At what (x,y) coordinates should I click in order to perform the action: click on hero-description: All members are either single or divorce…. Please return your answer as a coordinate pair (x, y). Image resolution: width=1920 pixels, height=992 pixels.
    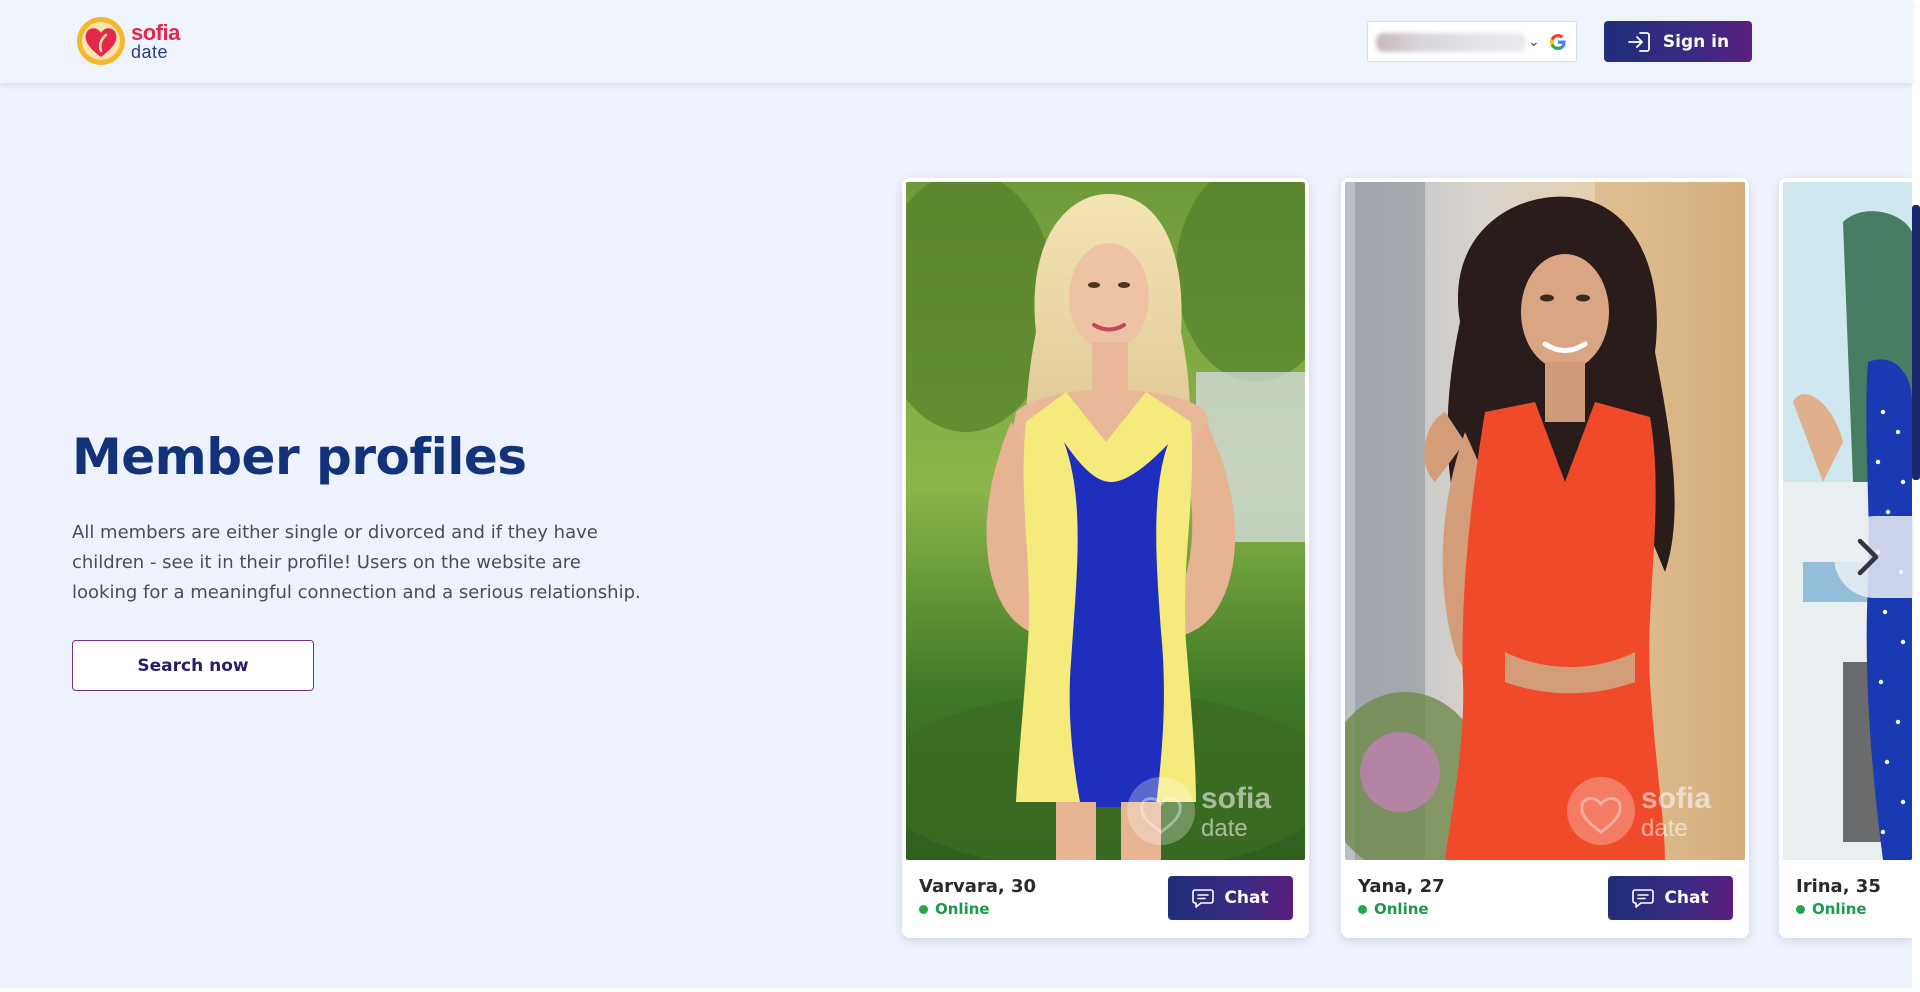
    Looking at the image, I should click on (356, 562).